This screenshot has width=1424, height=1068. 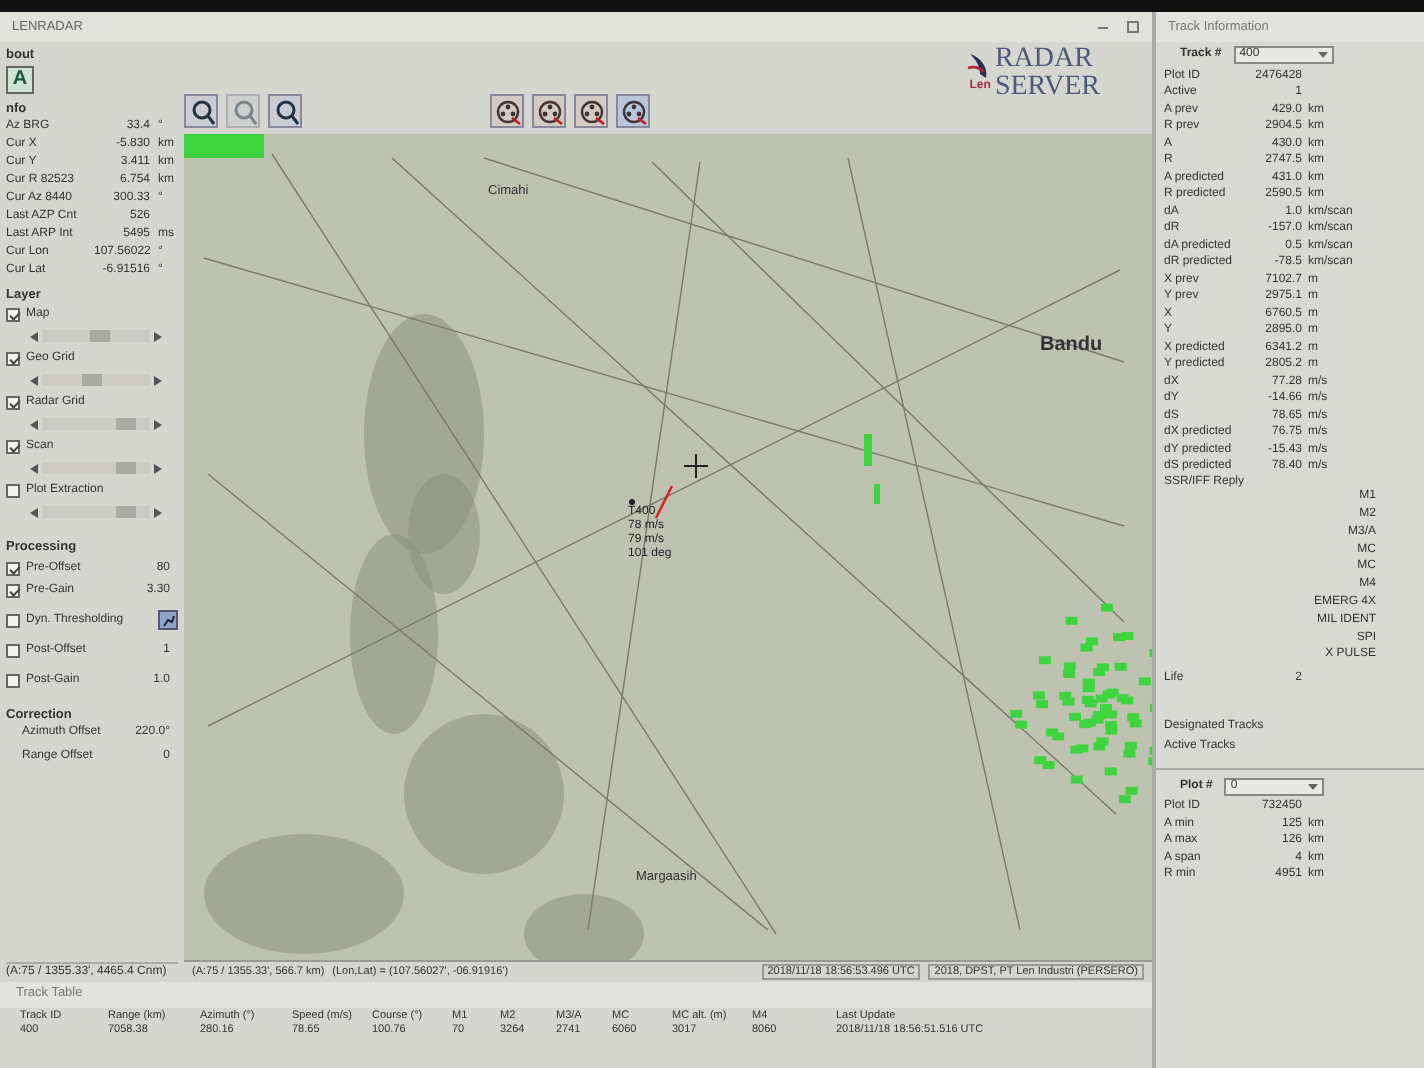 What do you see at coordinates (696, 466) in the screenshot?
I see `crosshair-icon` at bounding box center [696, 466].